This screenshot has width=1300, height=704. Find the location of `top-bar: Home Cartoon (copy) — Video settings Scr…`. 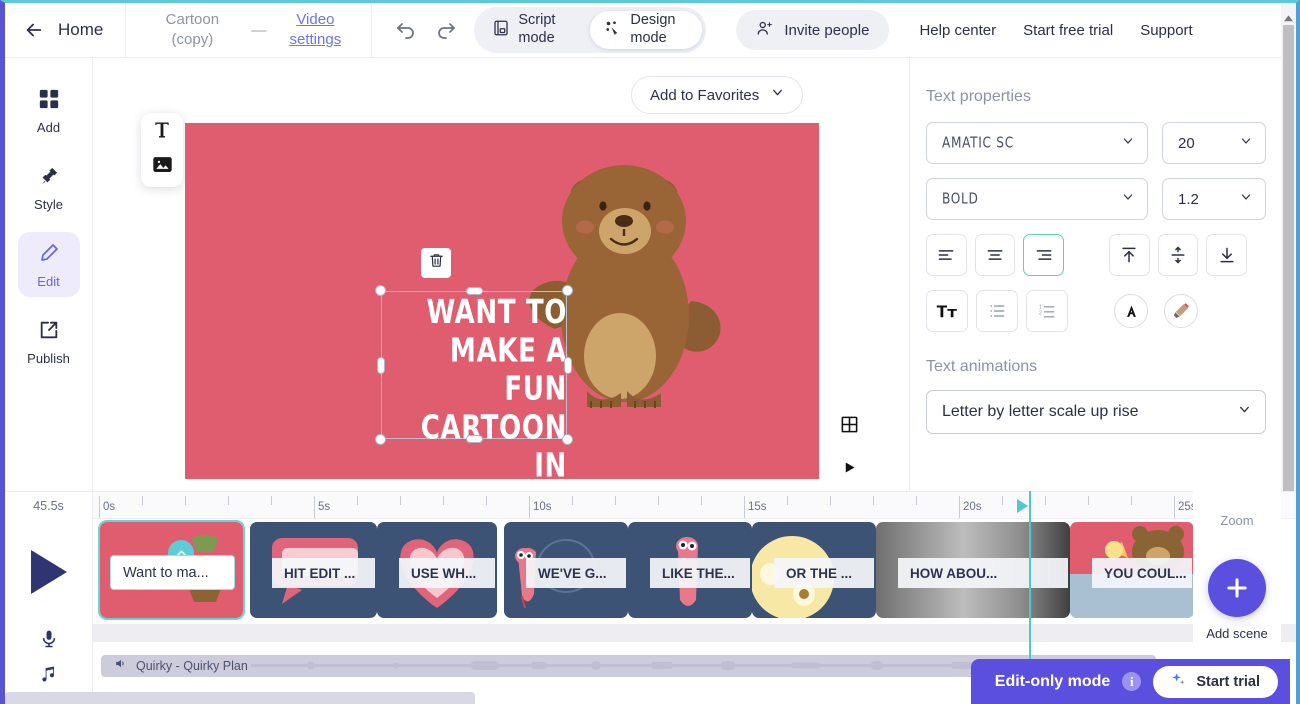

top-bar: Home Cartoon (copy) — Video settings Scr… is located at coordinates (650, 30).